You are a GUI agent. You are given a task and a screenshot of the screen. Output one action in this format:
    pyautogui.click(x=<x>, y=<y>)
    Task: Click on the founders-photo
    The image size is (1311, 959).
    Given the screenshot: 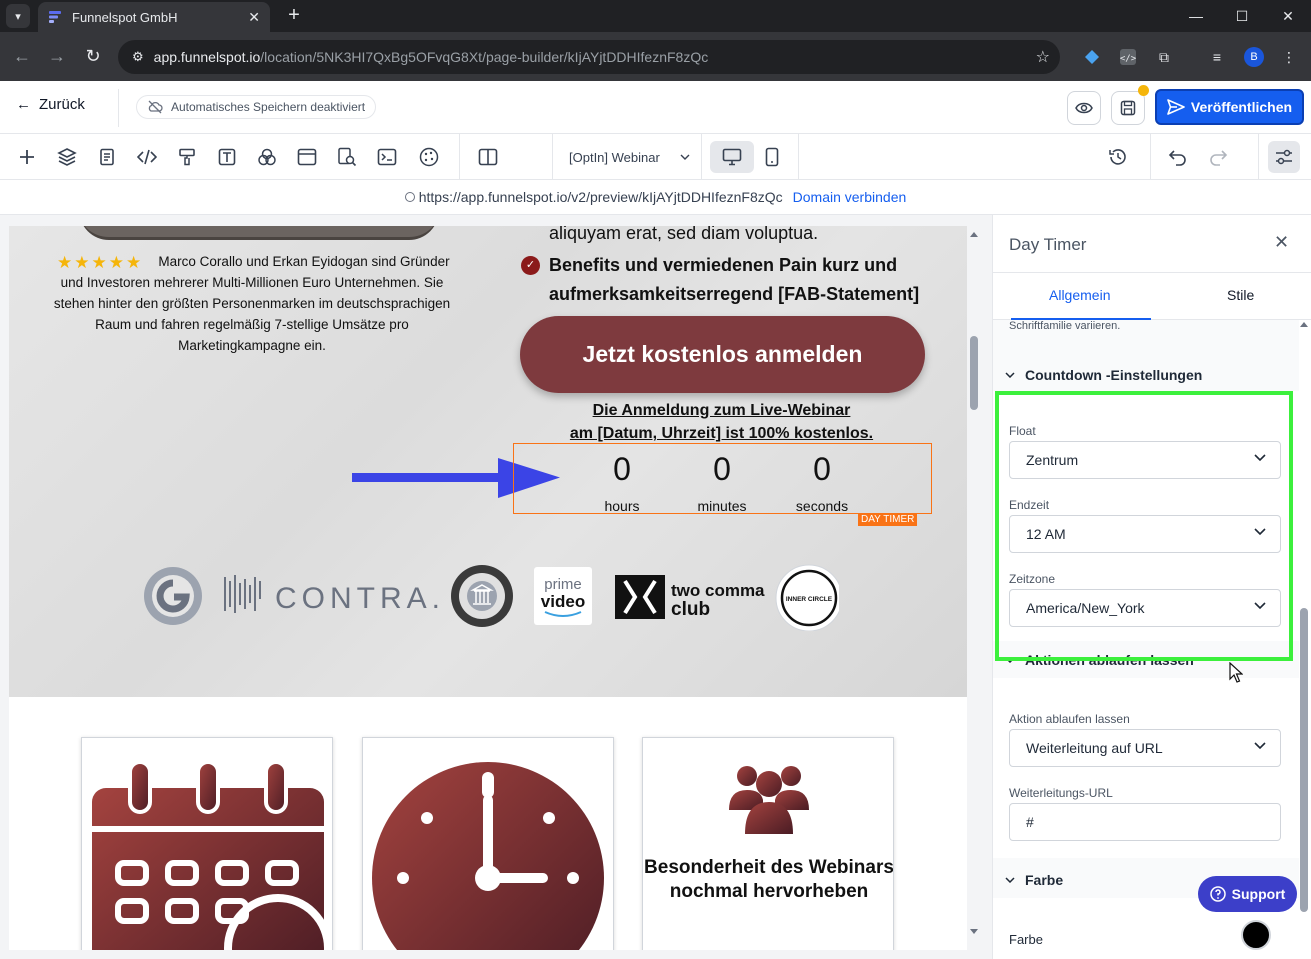 What is the action you would take?
    pyautogui.click(x=259, y=233)
    